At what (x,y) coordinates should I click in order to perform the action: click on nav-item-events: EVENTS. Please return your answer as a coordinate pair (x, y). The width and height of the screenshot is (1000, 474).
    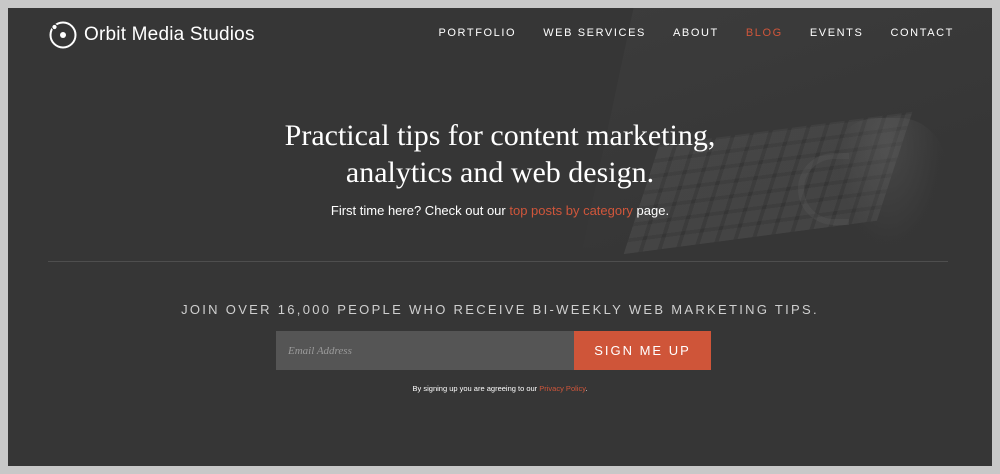
    Looking at the image, I should click on (837, 33).